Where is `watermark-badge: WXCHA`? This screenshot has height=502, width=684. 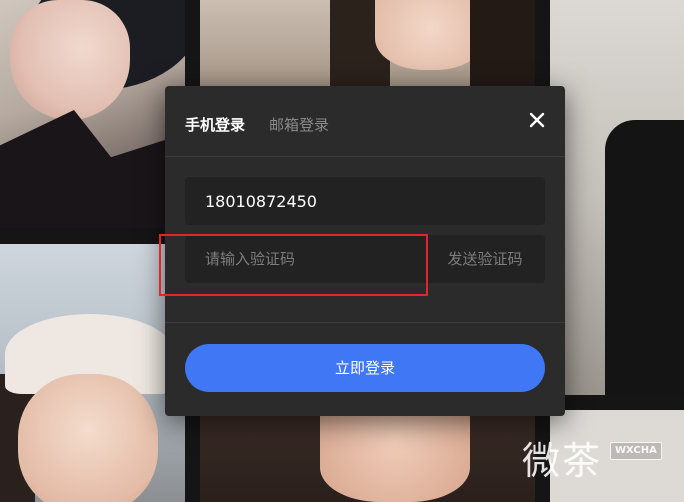
watermark-badge: WXCHA is located at coordinates (636, 451).